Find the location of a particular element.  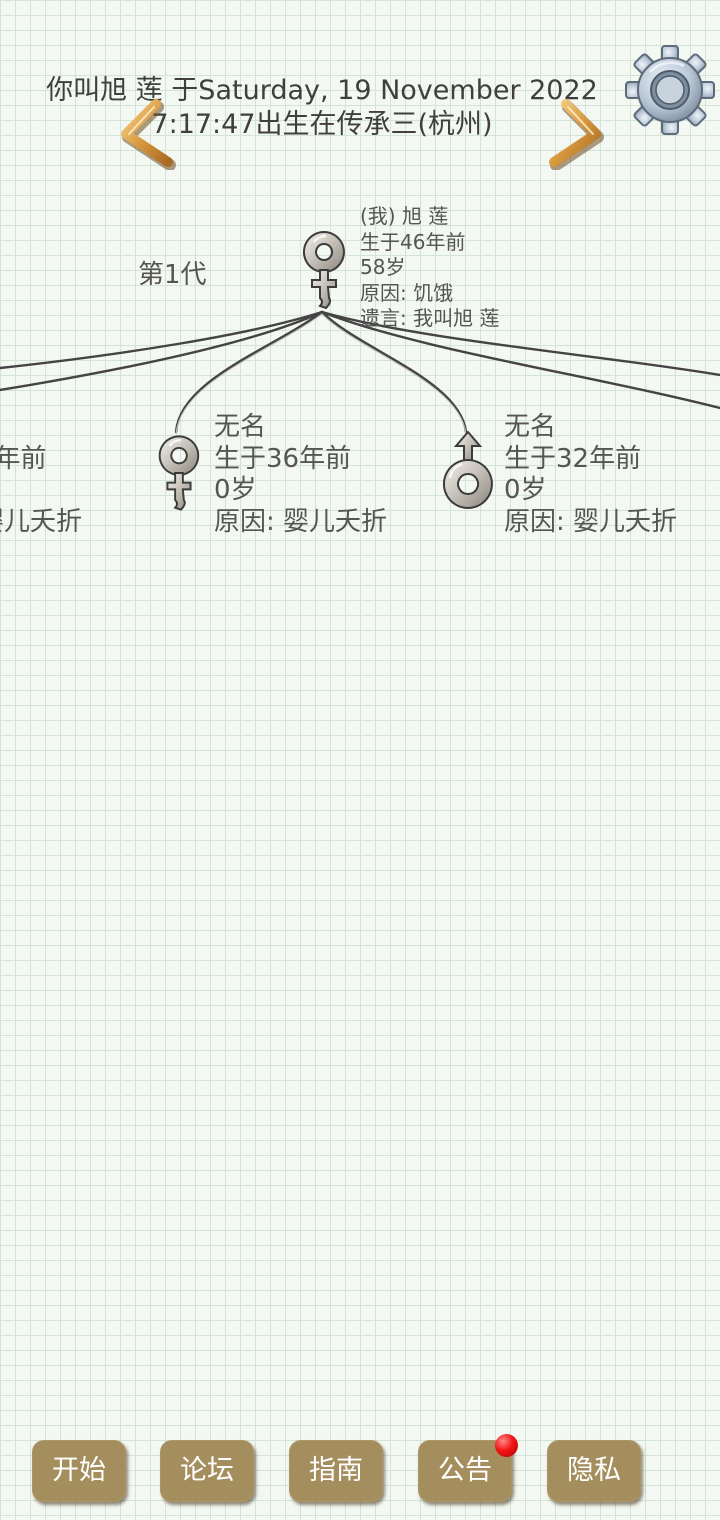

child-2-info: 无名 生于32年前 0岁 原因: 婴儿夭折 is located at coordinates (590, 477).